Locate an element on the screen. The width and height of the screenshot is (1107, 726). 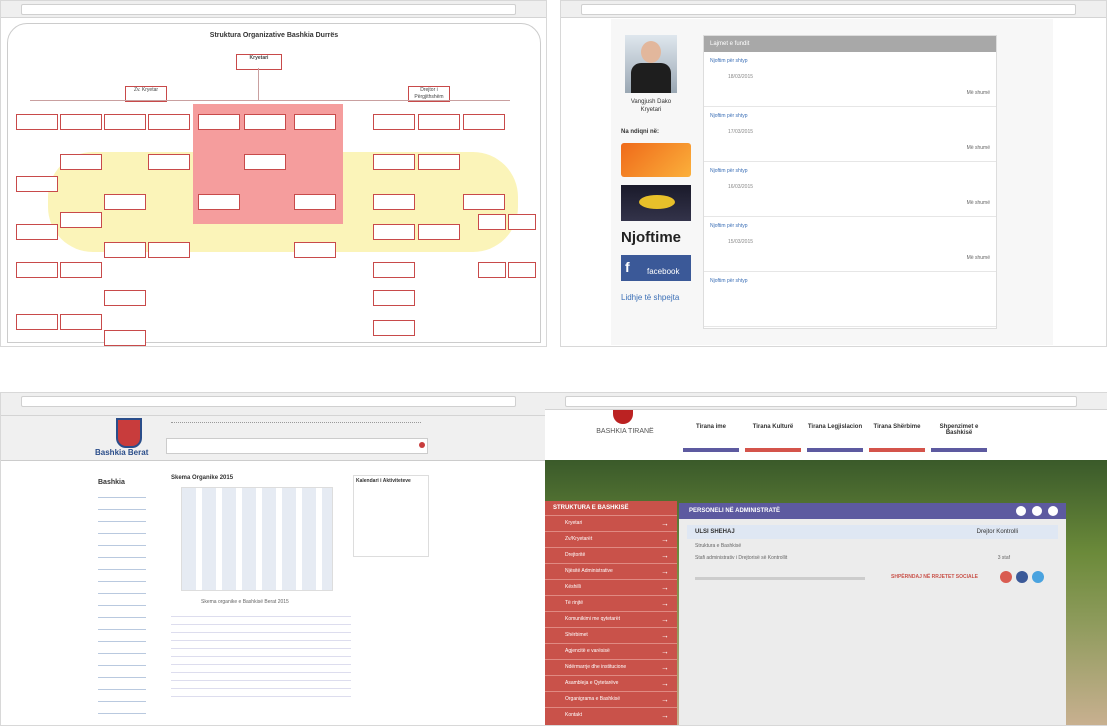
facebook-banner: f facebook is located at coordinates (656, 268).